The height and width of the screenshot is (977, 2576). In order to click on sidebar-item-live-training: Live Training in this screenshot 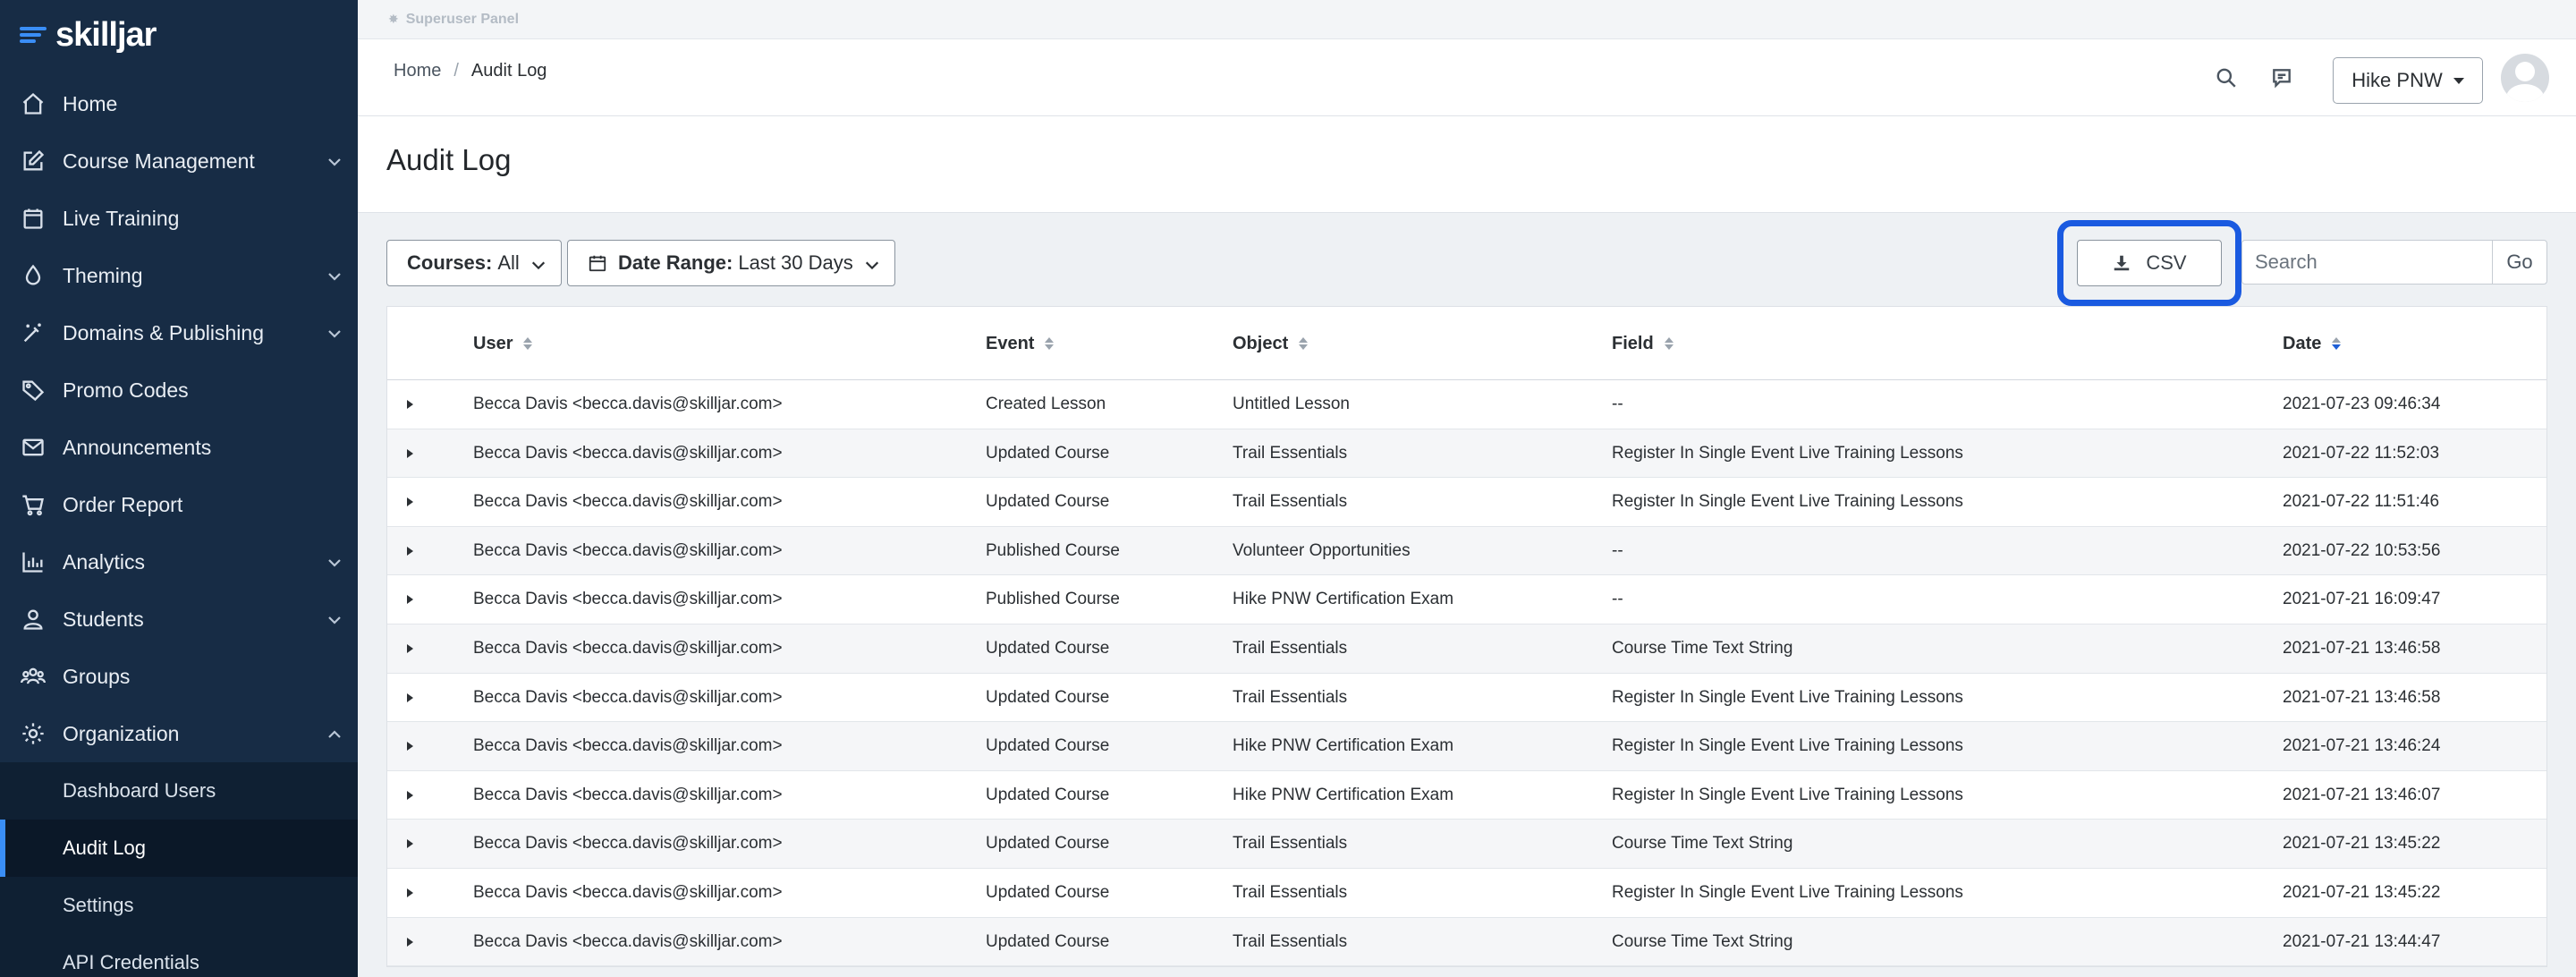, I will do `click(179, 218)`.